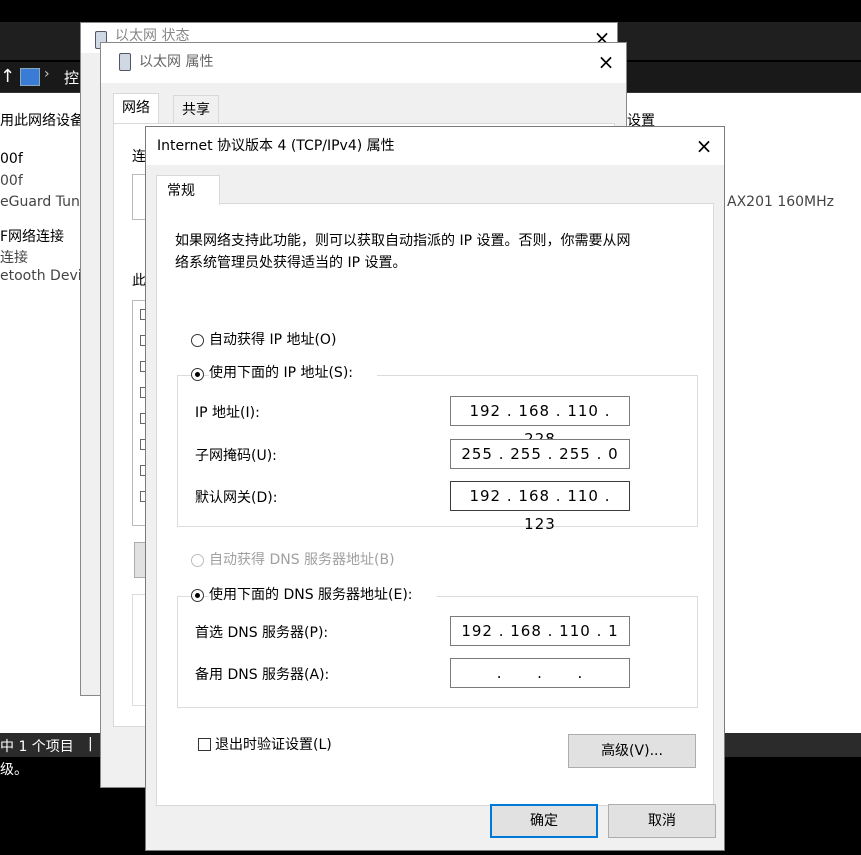 This screenshot has height=855, width=861. I want to click on validate-on-exit-label: 退出时验证设置(L), so click(273, 744).